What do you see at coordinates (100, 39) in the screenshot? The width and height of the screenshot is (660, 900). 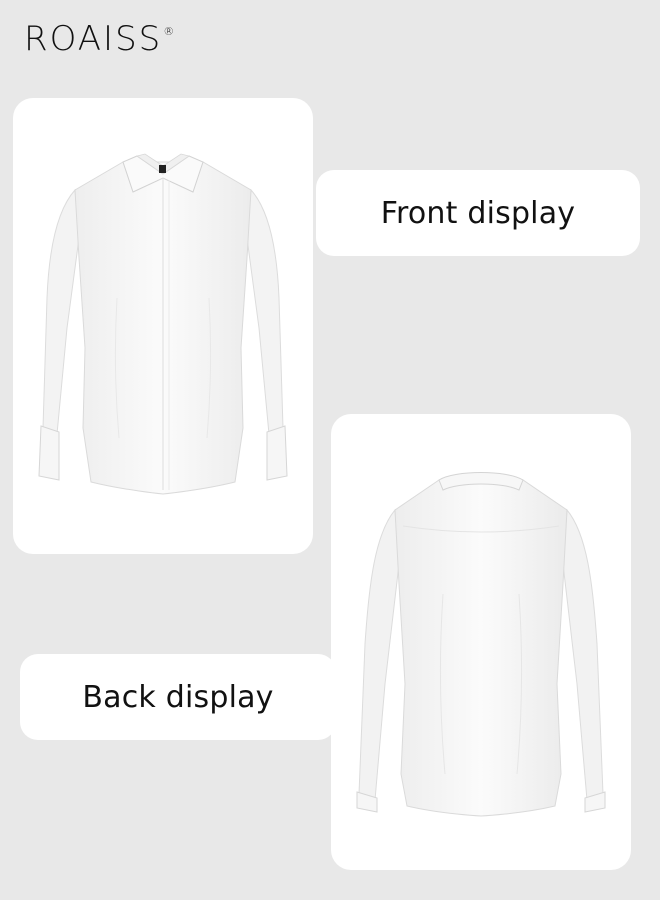 I see `brand-logo: ROAISS®` at bounding box center [100, 39].